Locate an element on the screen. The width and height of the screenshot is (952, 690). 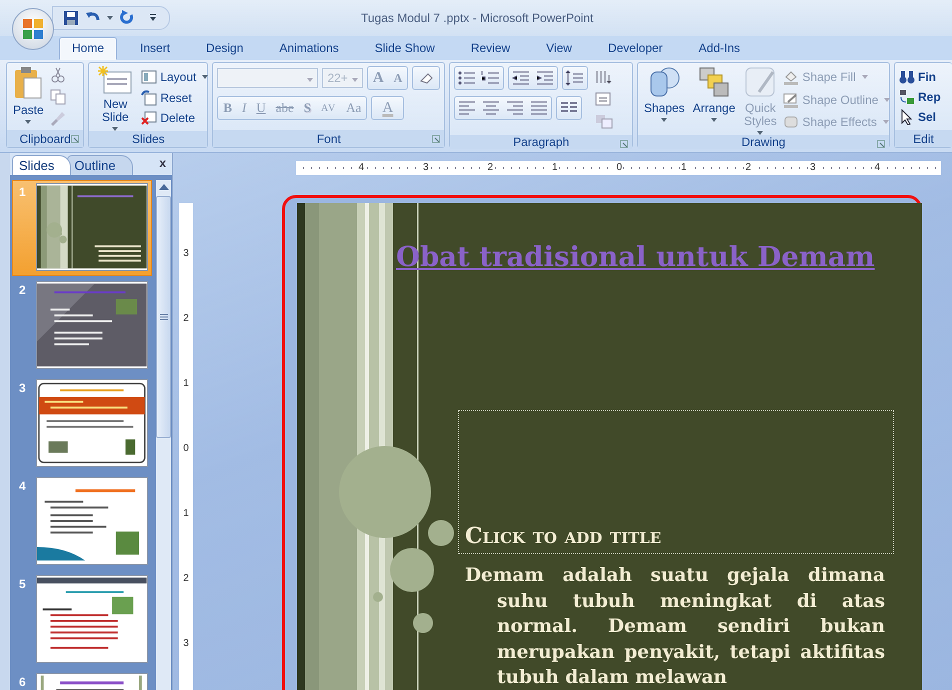
pencil-icon is located at coordinates (791, 100).